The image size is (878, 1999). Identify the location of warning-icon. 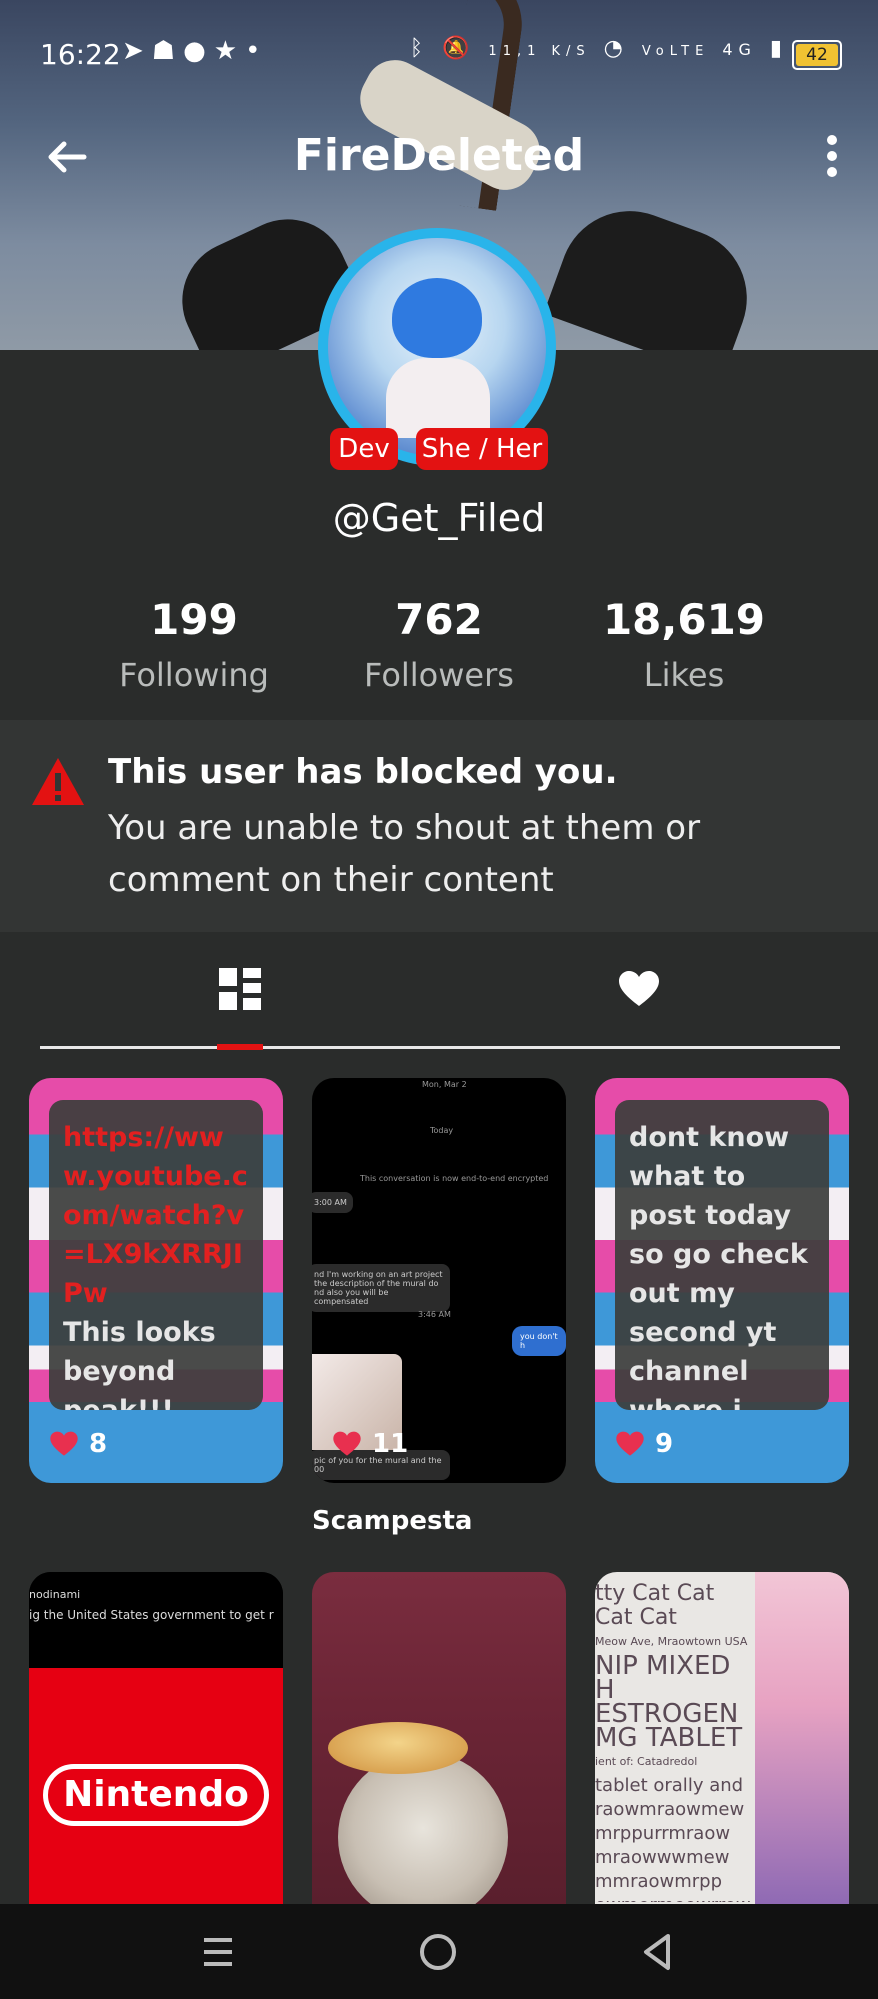
(58, 781).